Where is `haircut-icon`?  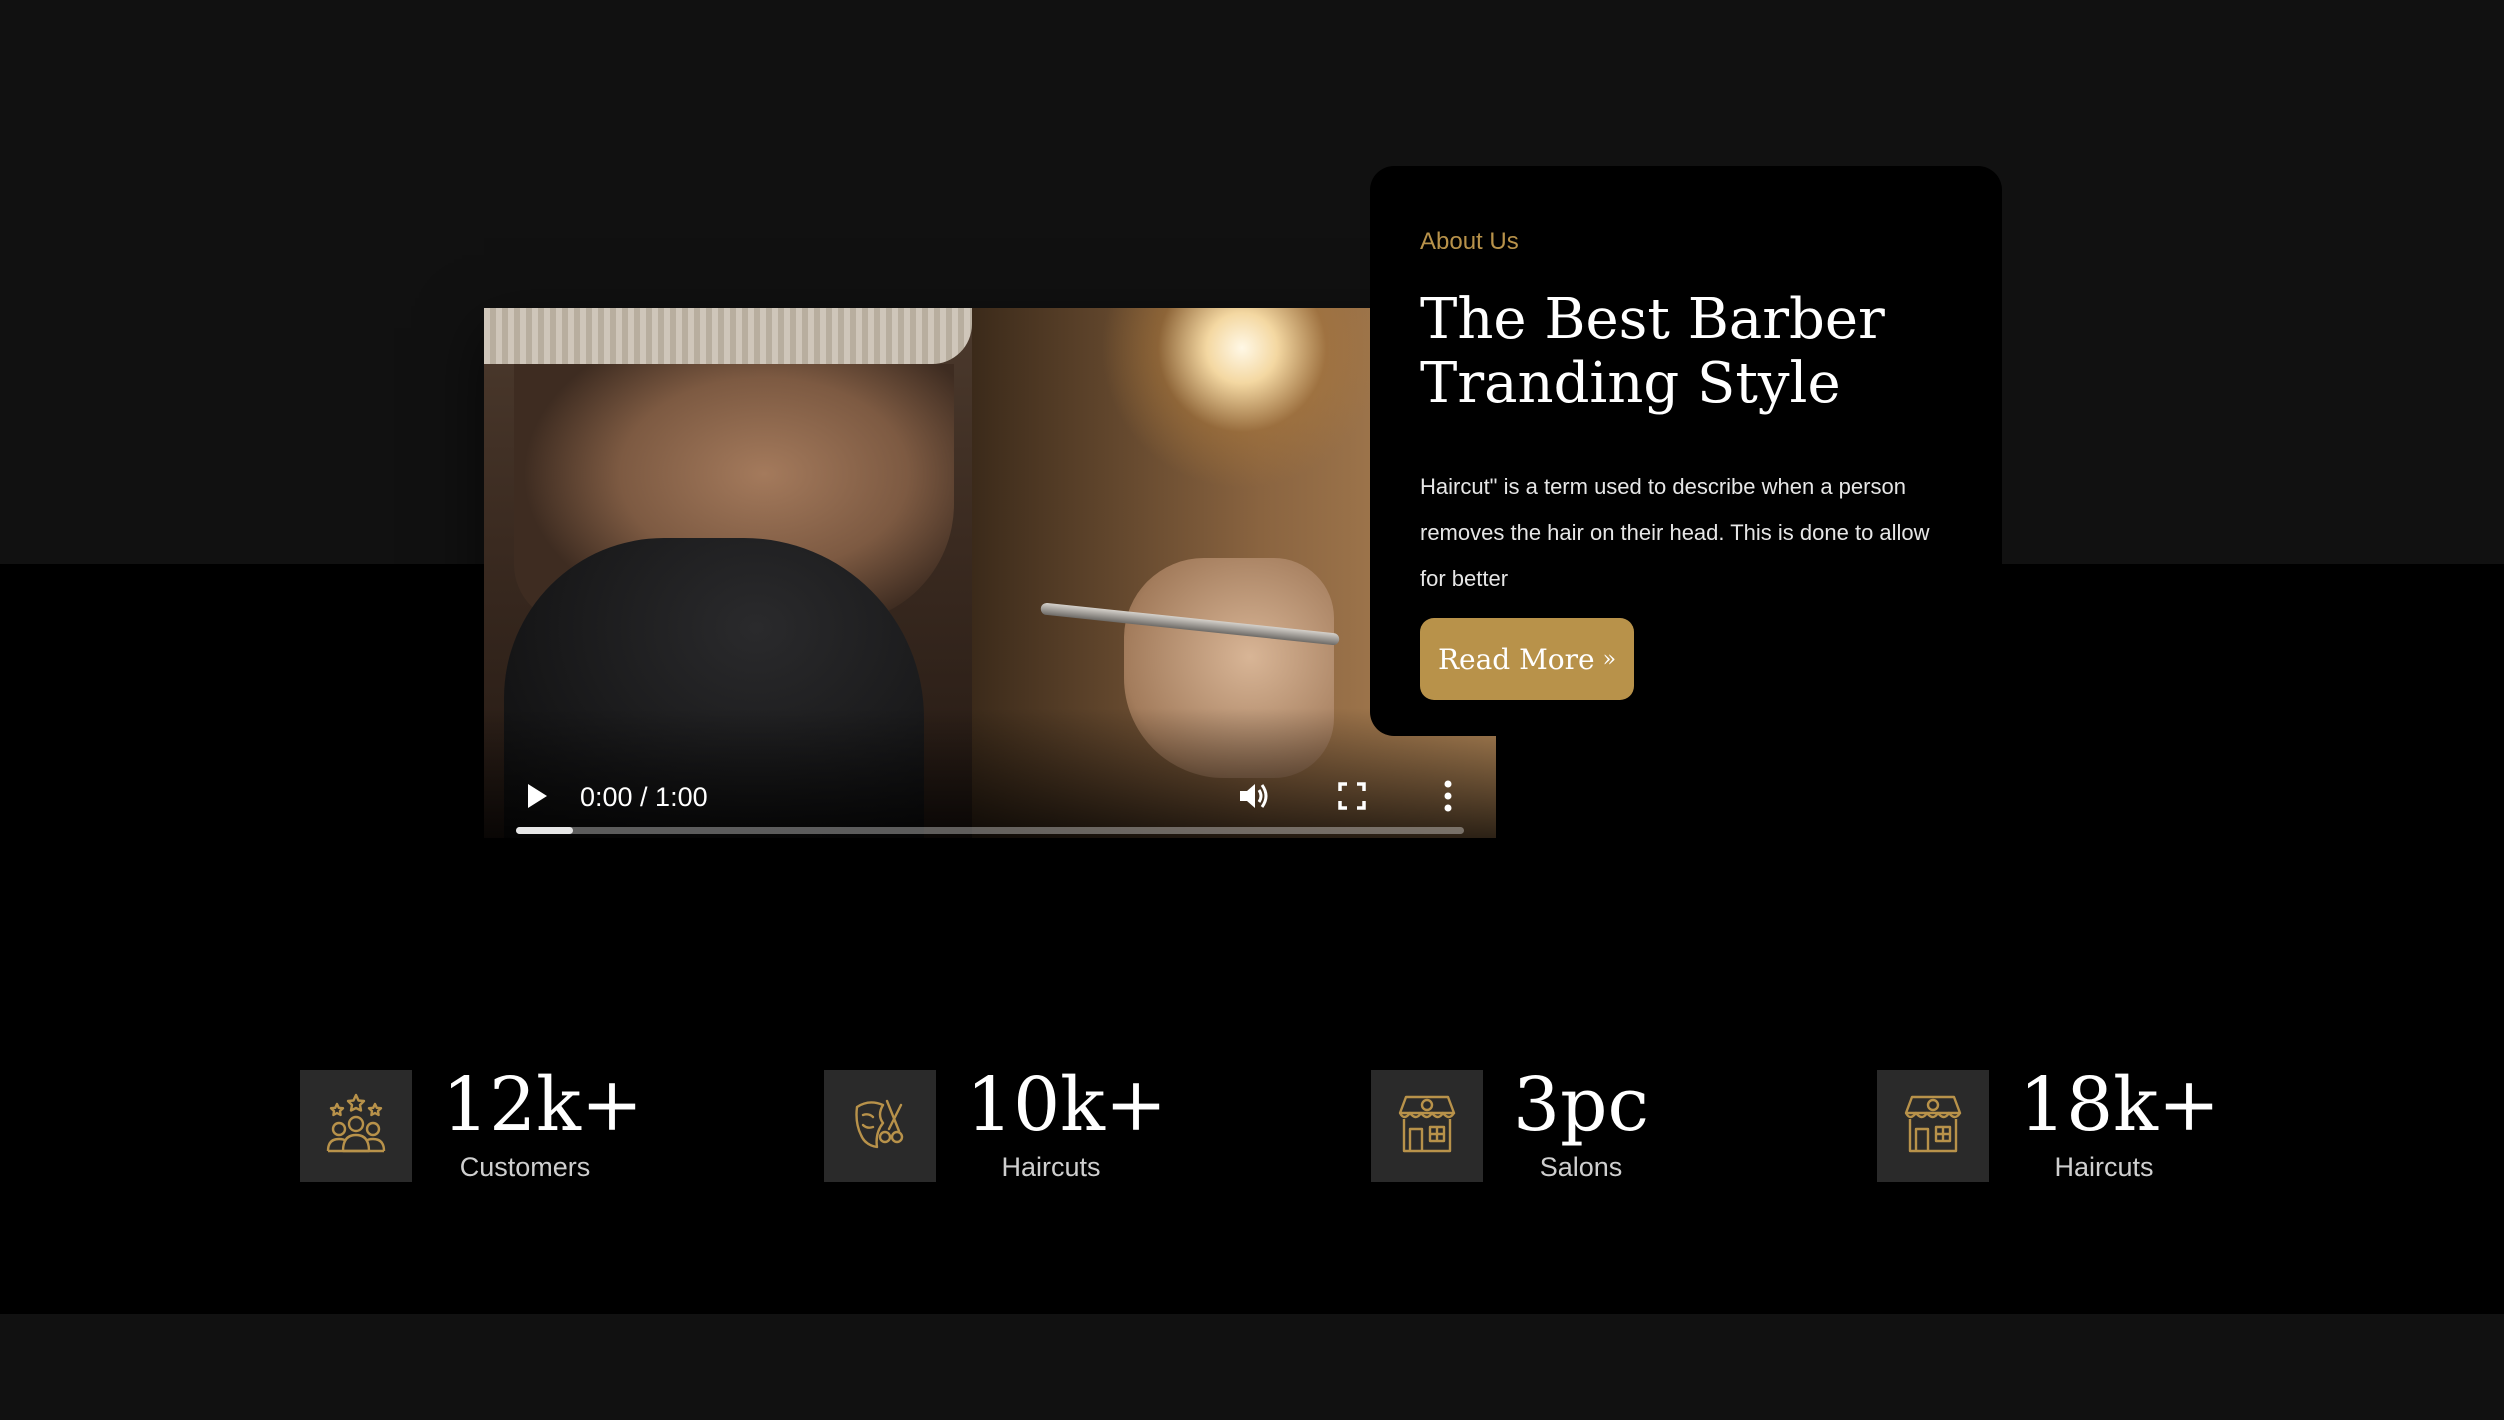 haircut-icon is located at coordinates (880, 1126).